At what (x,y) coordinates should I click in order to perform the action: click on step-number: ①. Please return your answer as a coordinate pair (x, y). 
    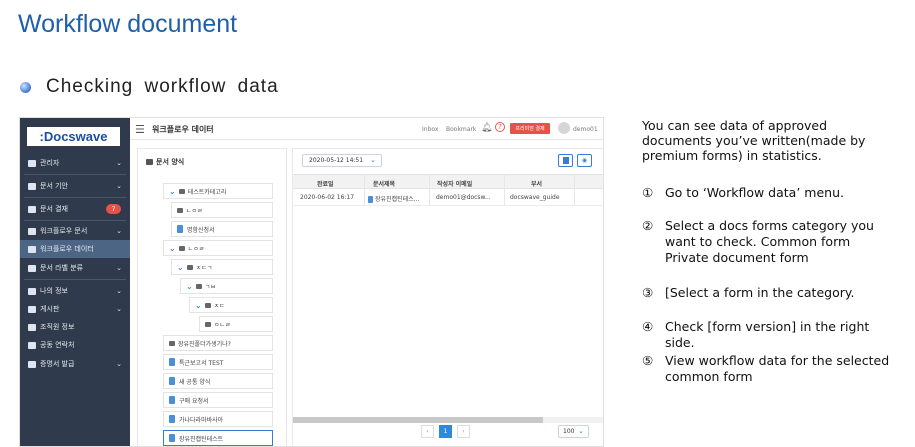
    Looking at the image, I should click on (648, 192).